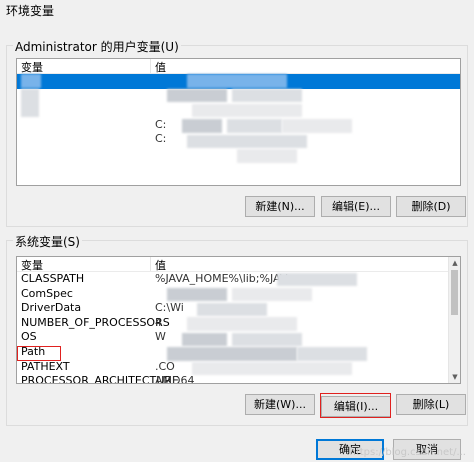 This screenshot has width=474, height=462. I want to click on path-highlight-box, so click(39, 353).